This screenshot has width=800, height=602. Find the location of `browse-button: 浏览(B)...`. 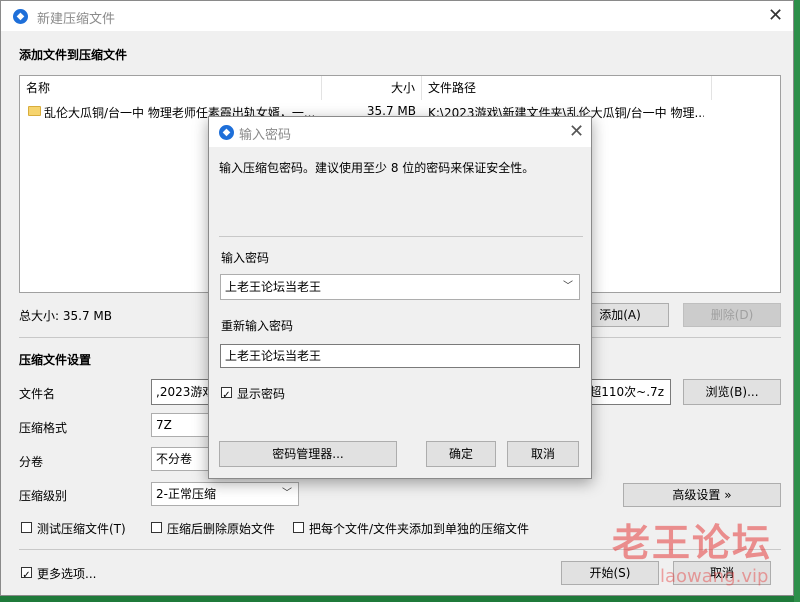

browse-button: 浏览(B)... is located at coordinates (732, 392).